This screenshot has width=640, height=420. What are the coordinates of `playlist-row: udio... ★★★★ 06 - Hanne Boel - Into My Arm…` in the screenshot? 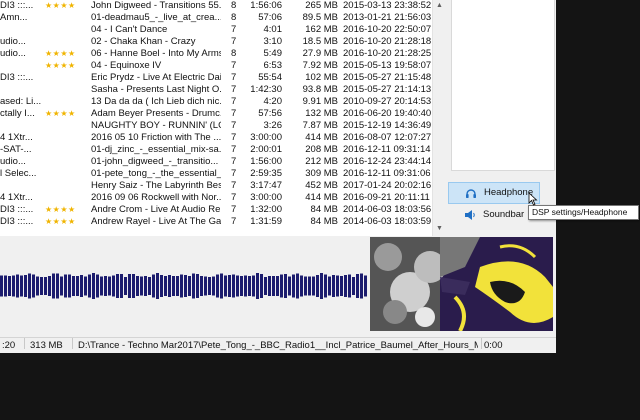 It's located at (216, 54).